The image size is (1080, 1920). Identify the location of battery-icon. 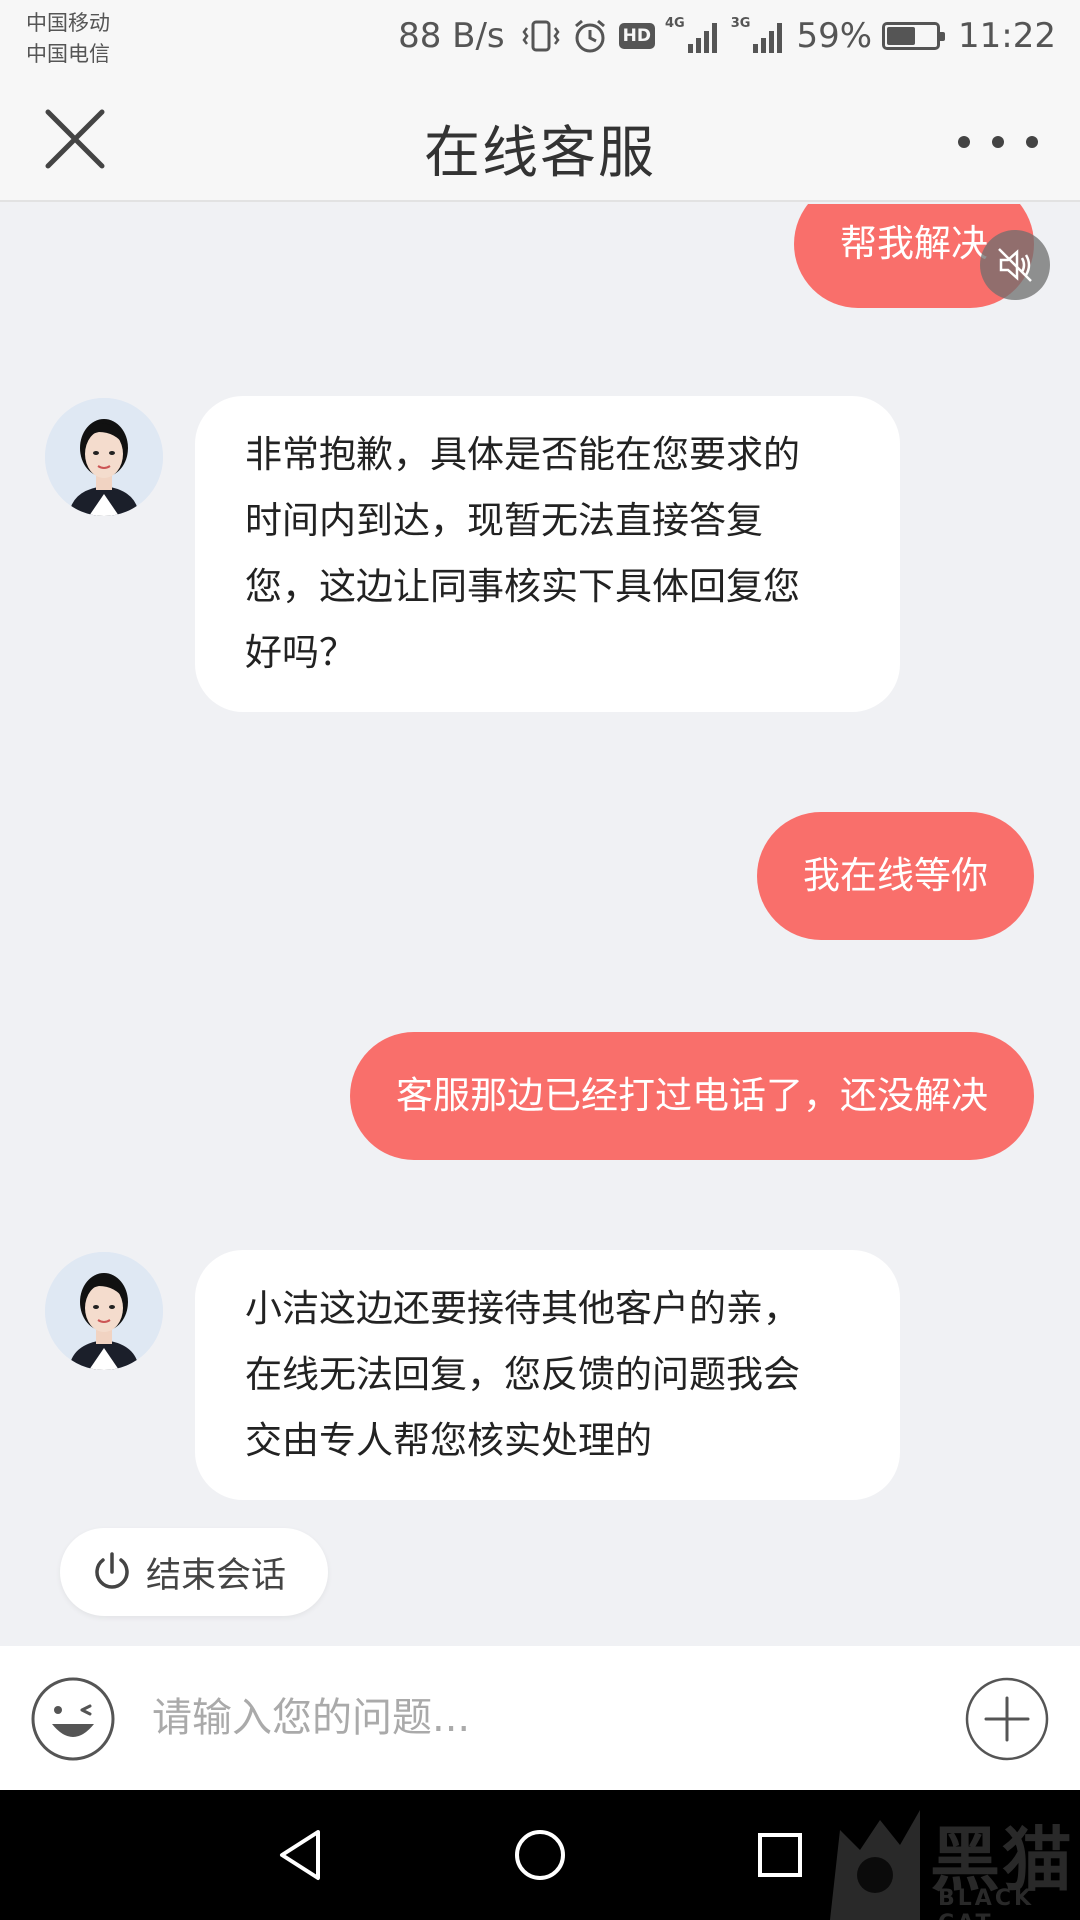
(914, 36).